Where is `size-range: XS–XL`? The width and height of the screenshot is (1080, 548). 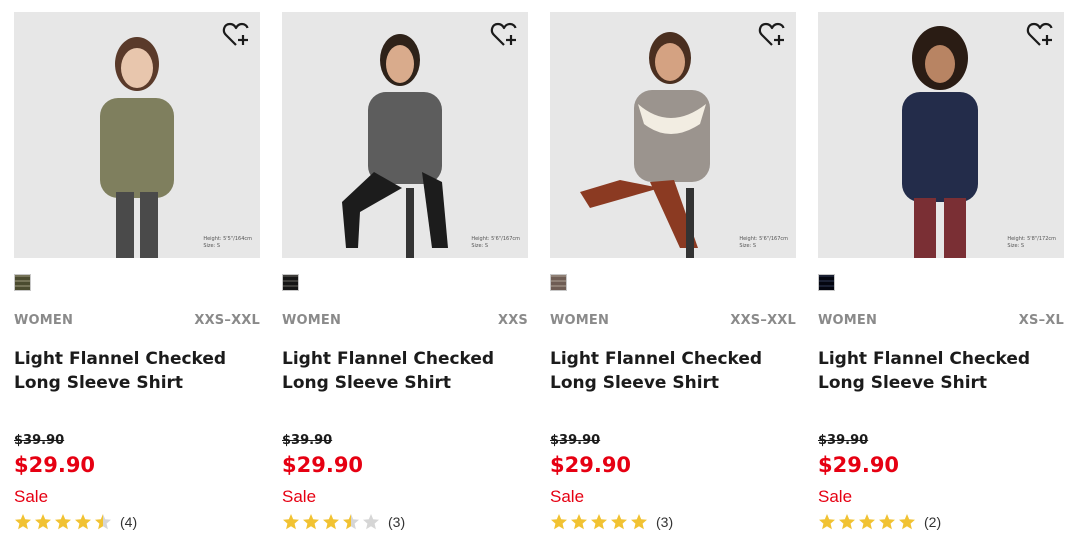
size-range: XS–XL is located at coordinates (1041, 320).